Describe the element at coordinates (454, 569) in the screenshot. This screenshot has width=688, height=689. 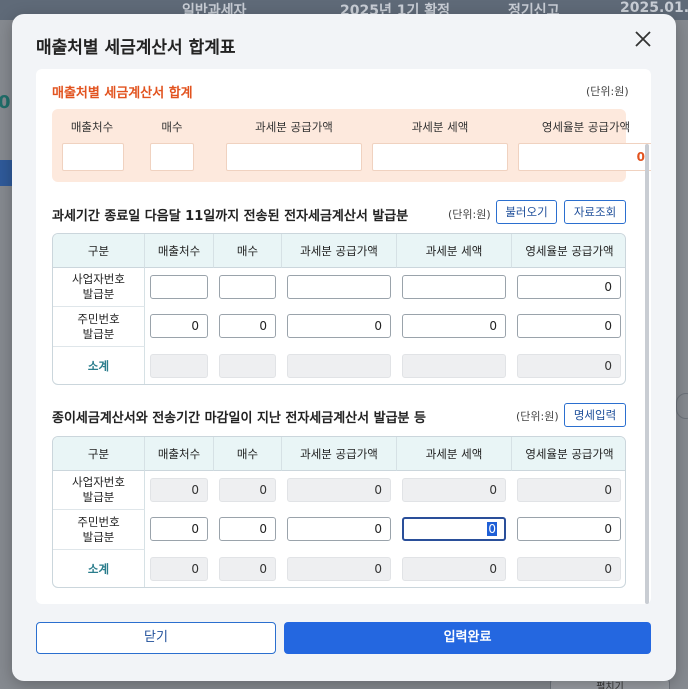
I see `s2-subtotal-taxable-tax: 0` at that location.